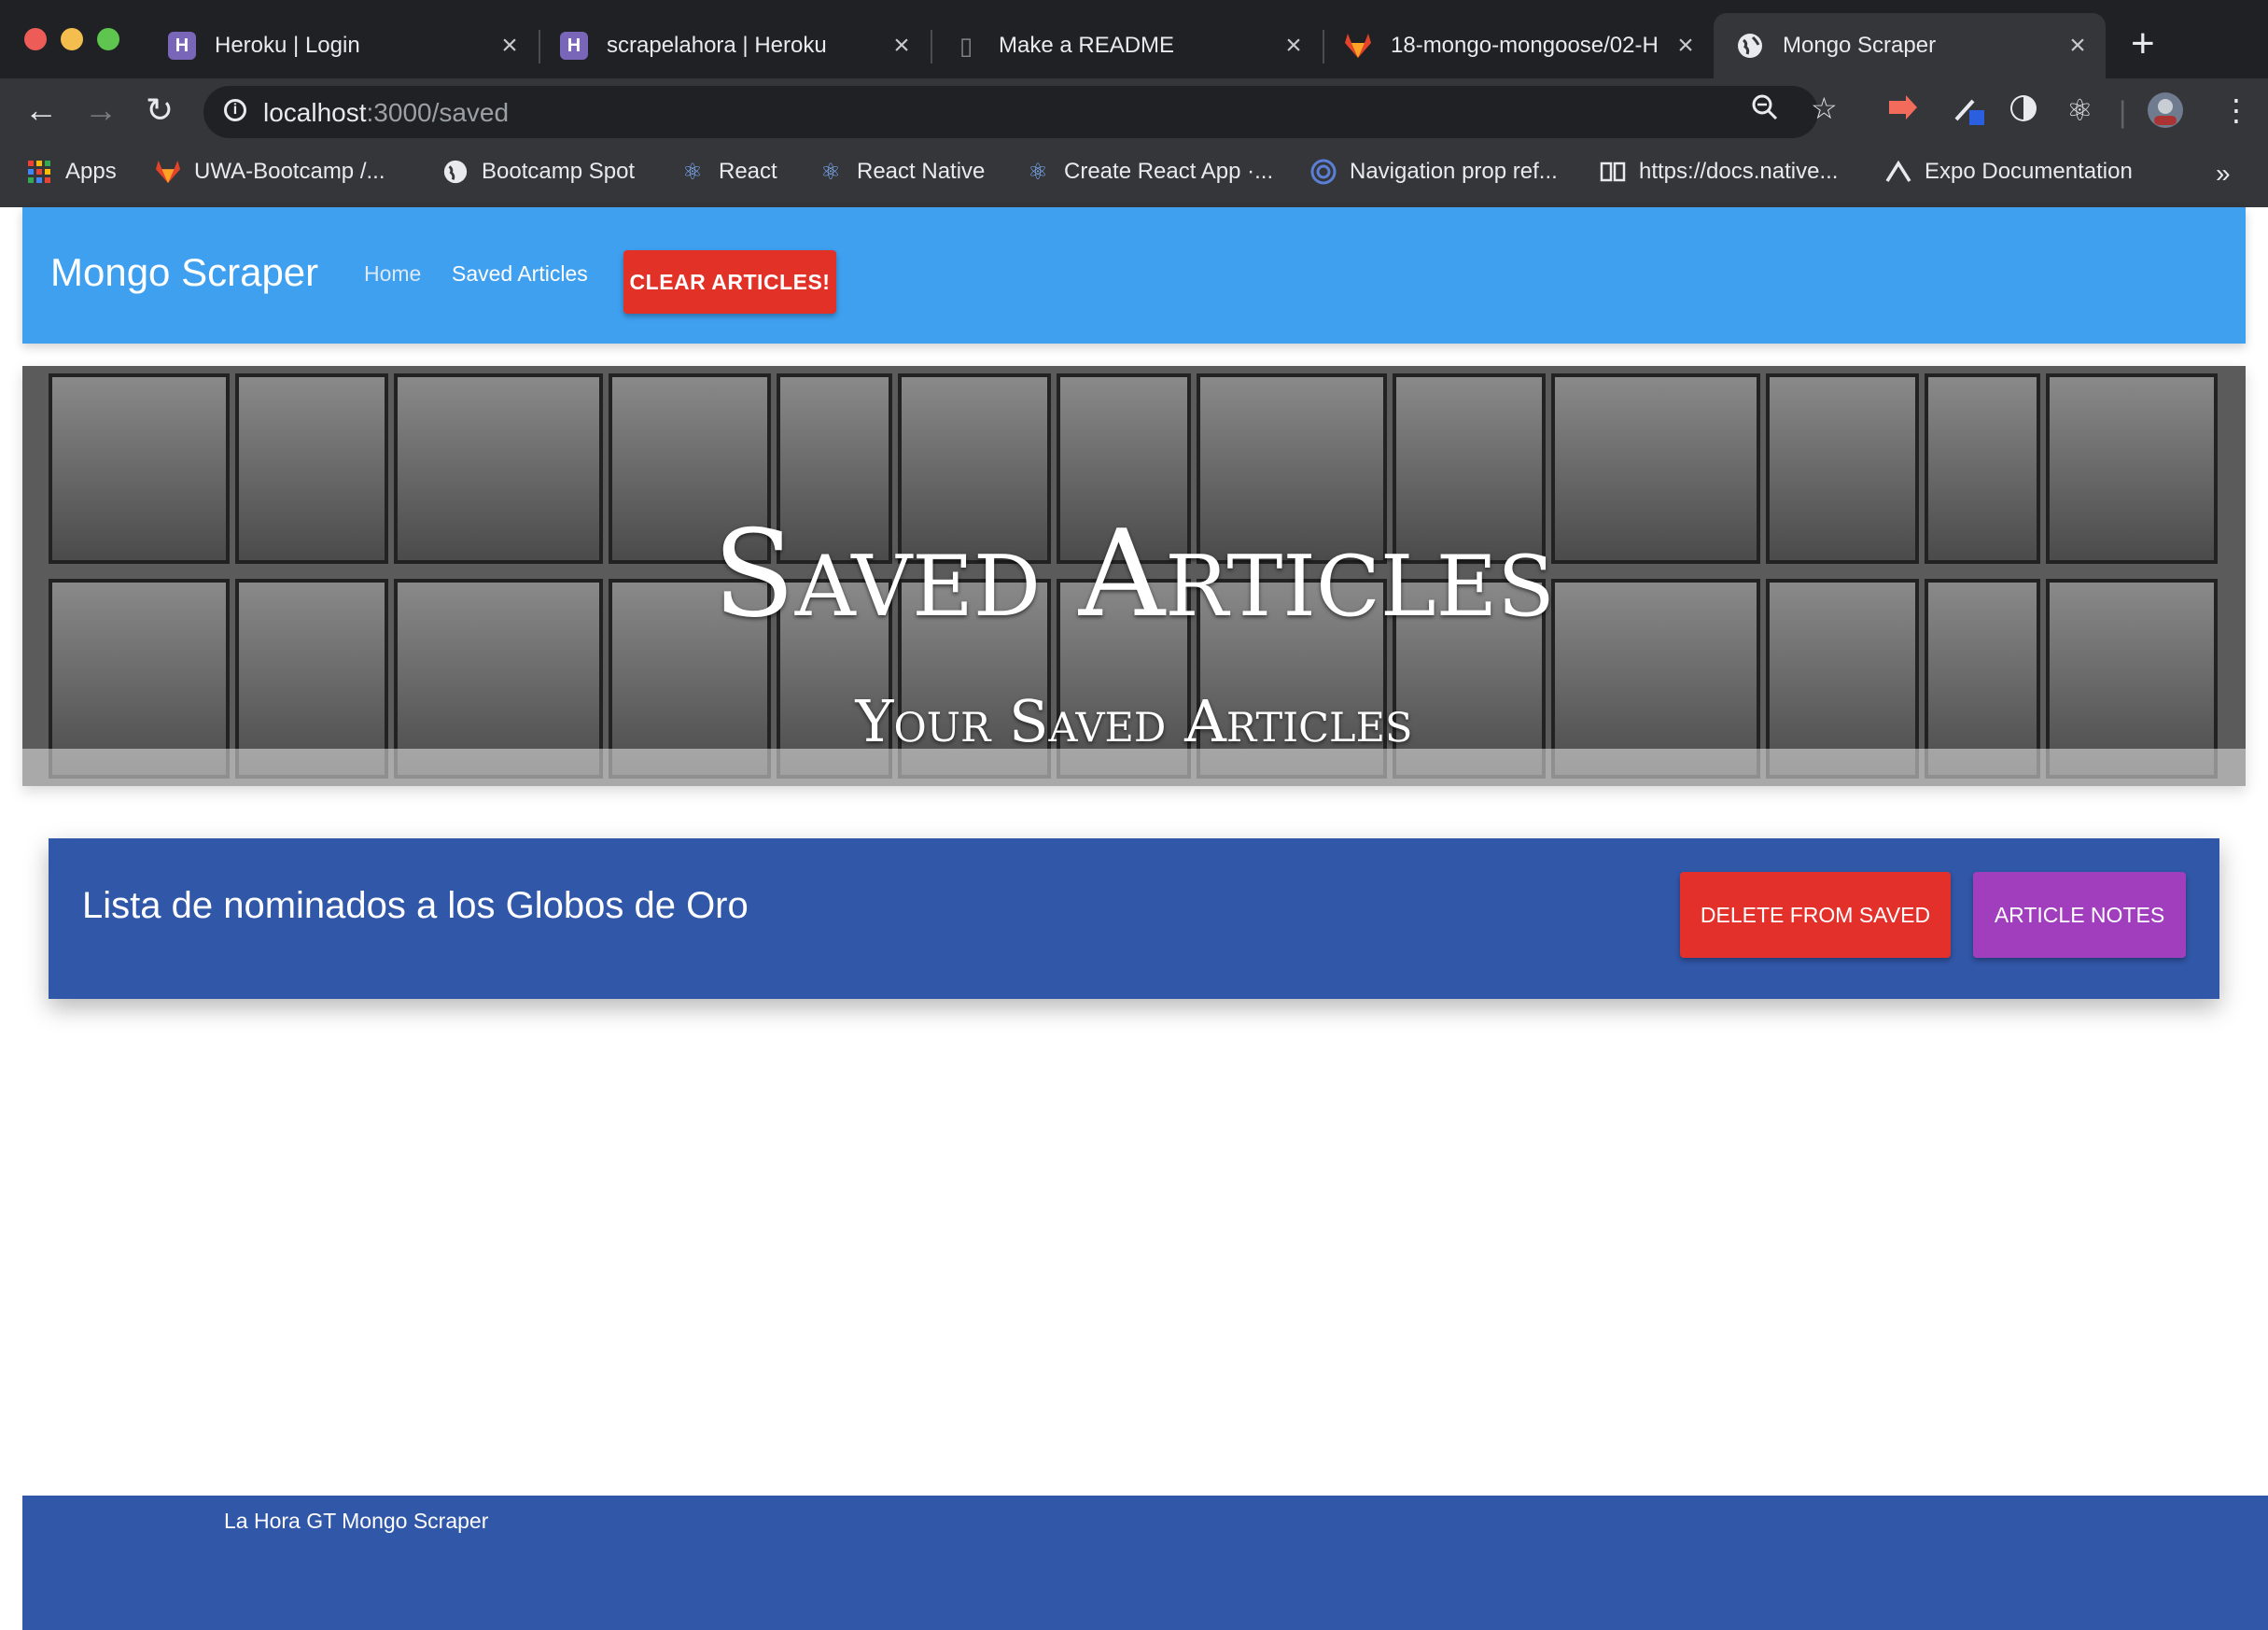 Image resolution: width=2268 pixels, height=1630 pixels. Describe the element at coordinates (1860, 45) in the screenshot. I see `tab-title: Mongo Scraper` at that location.